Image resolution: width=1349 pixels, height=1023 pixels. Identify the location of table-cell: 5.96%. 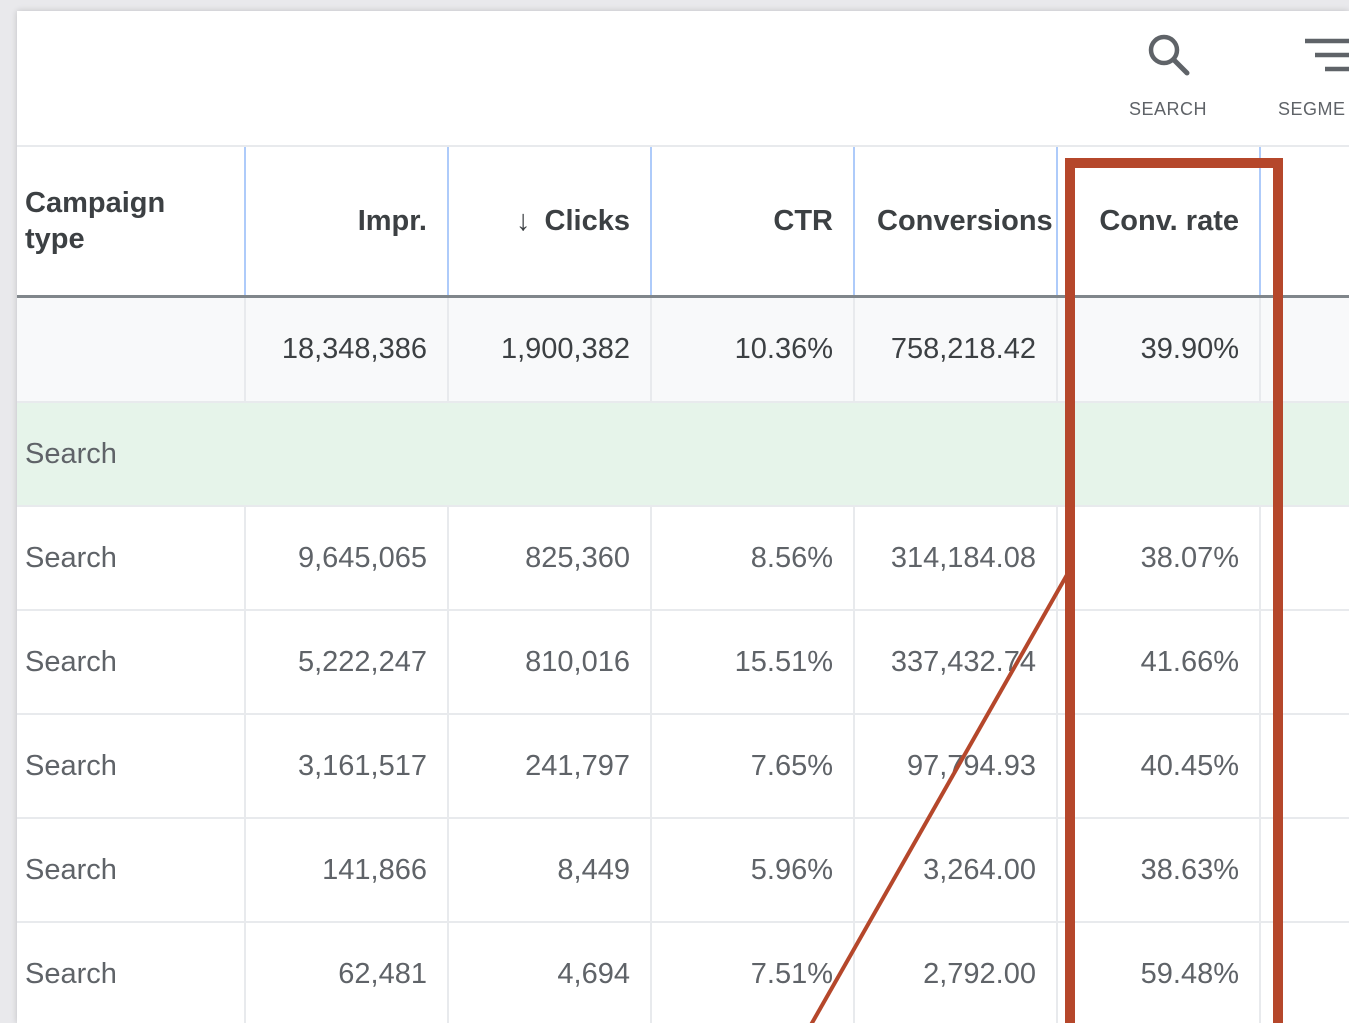
(752, 870).